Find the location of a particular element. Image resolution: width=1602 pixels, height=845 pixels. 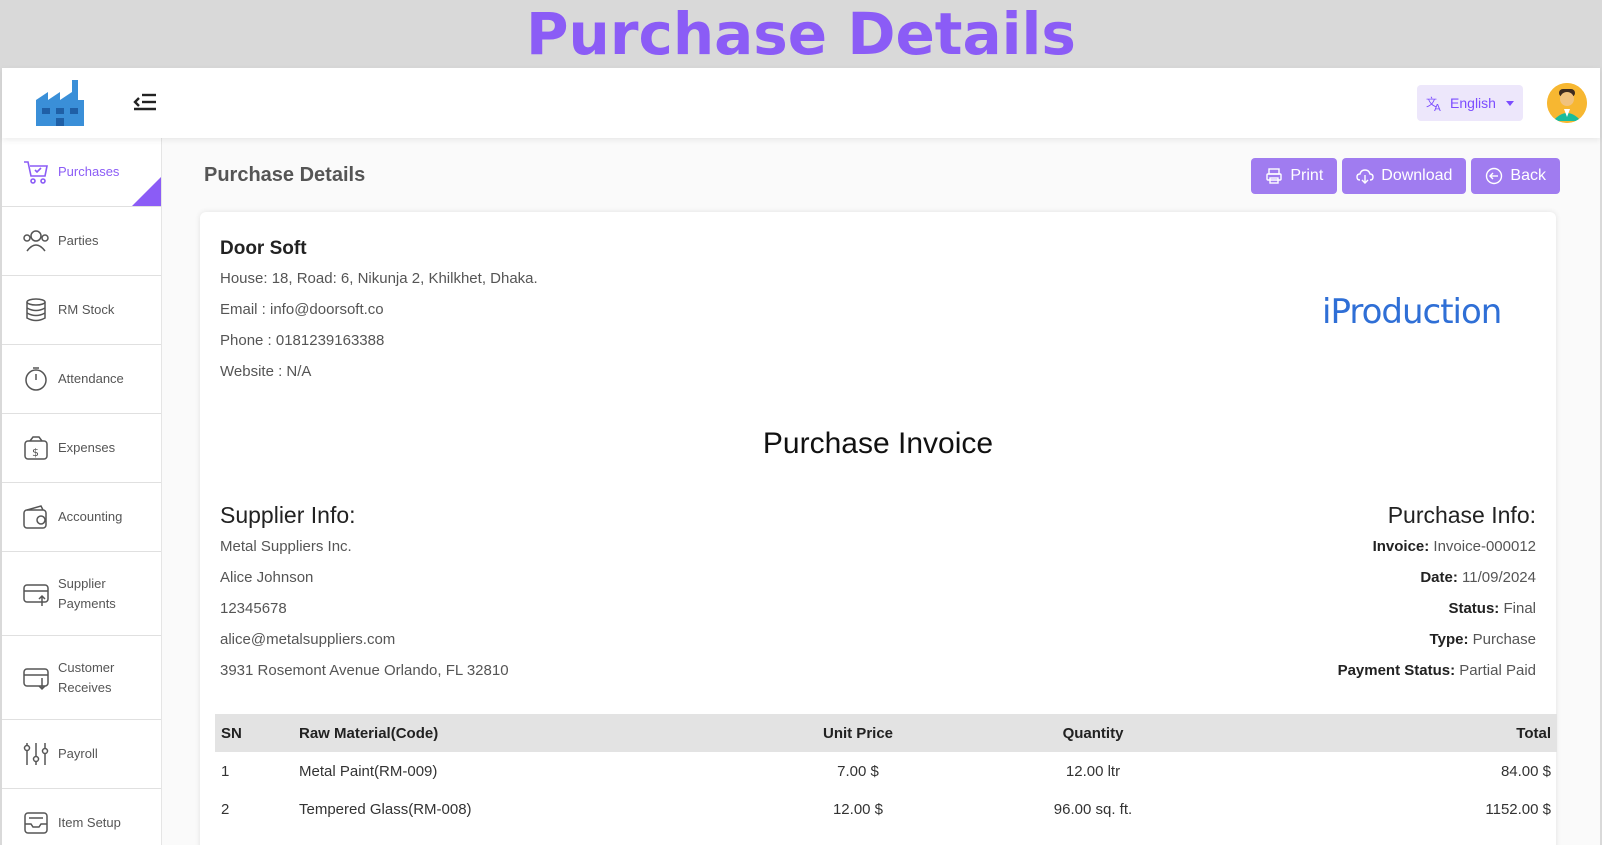

users-icon is located at coordinates (36, 241).